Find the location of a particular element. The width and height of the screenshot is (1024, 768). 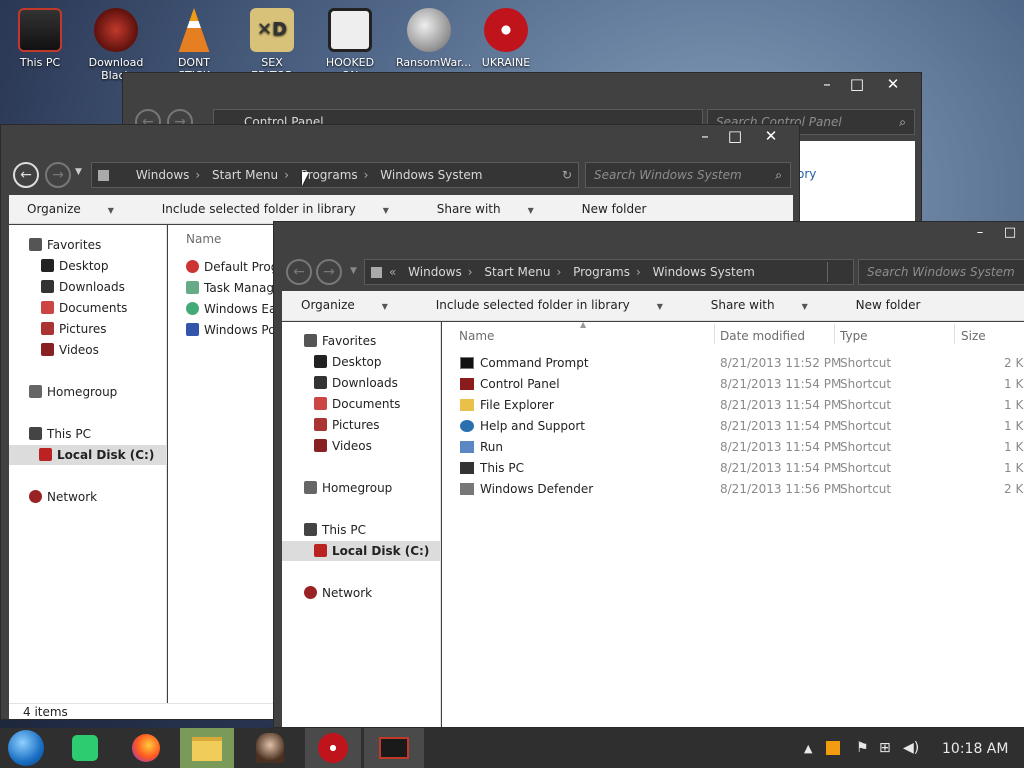

desktop-icon-ukraine: UKRAINE is located at coordinates (506, 38).